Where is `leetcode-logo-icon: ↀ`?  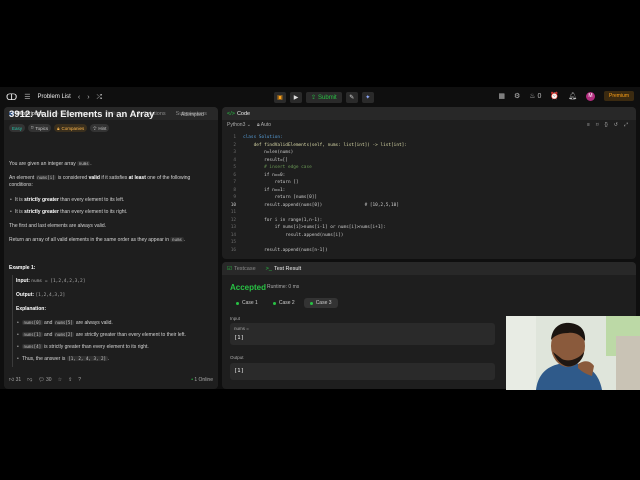 leetcode-logo-icon: ↀ is located at coordinates (11, 97).